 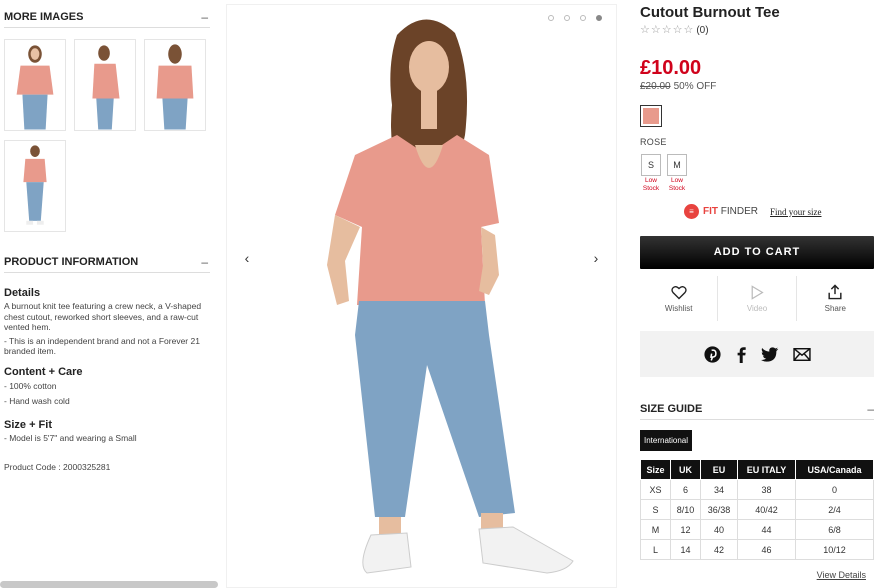 What do you see at coordinates (70, 438) in the screenshot?
I see `size-fit-text: - Model is 5'7" and wearing a Small` at bounding box center [70, 438].